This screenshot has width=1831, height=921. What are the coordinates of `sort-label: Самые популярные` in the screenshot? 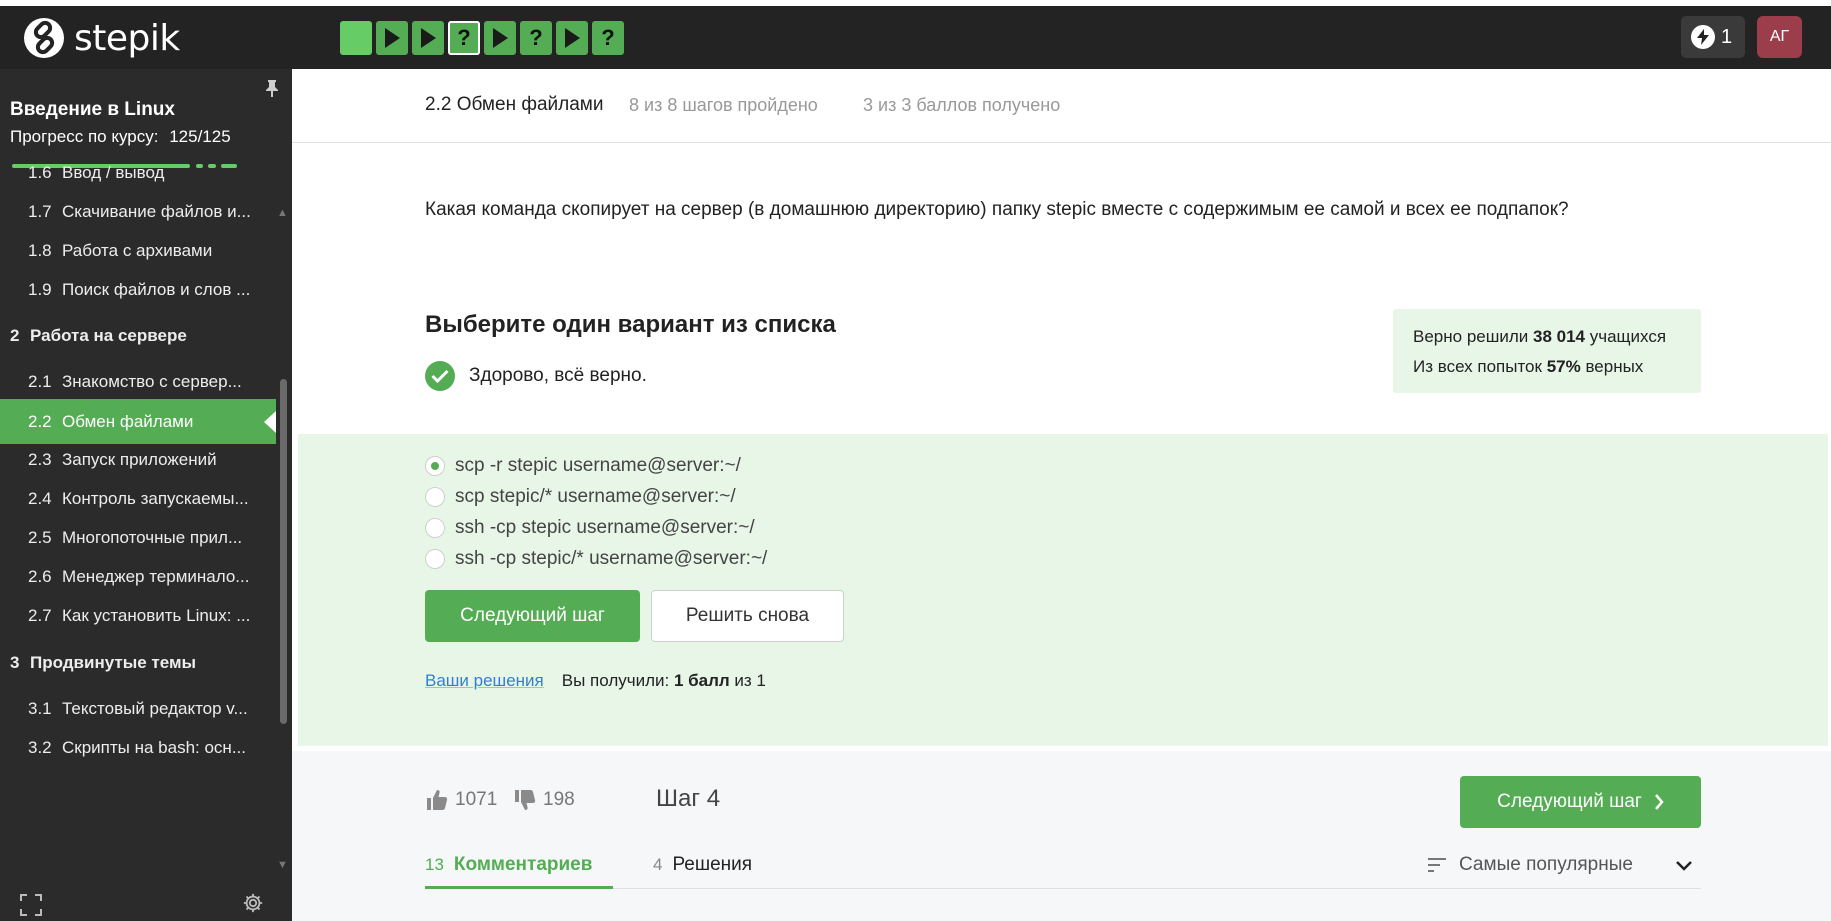 It's located at (1546, 864).